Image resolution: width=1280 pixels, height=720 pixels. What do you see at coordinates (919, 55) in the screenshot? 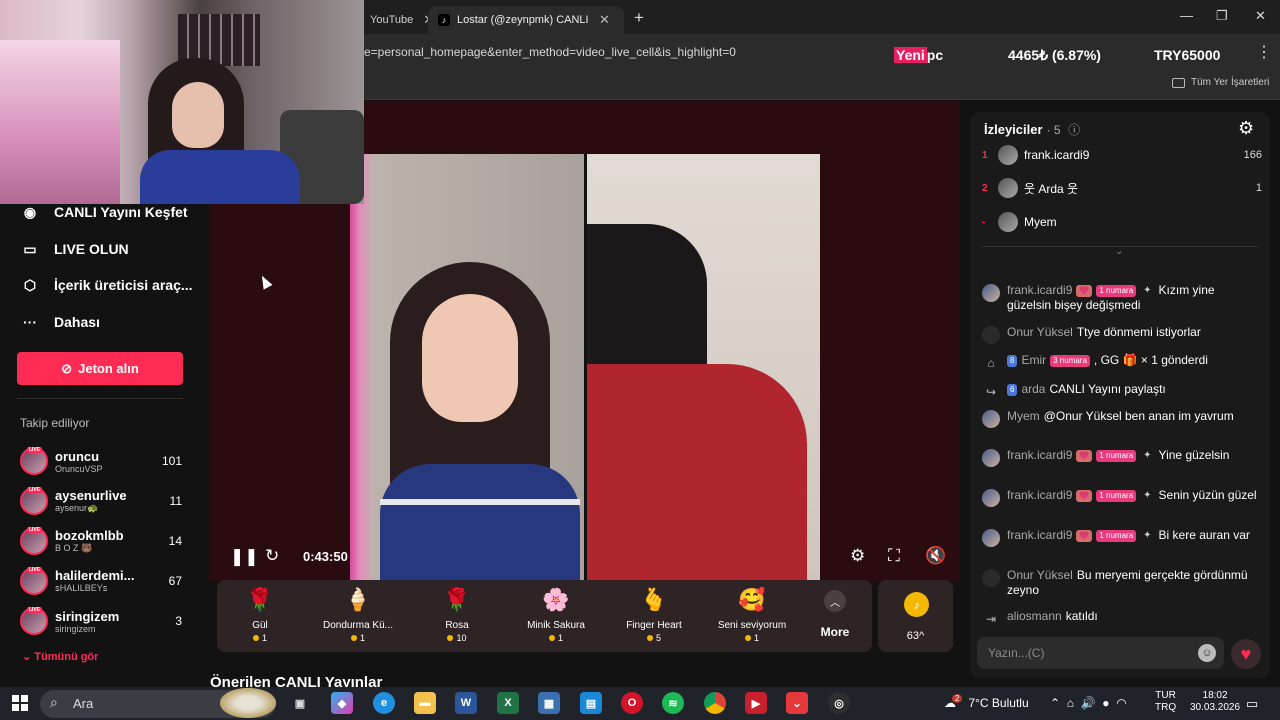
I see `donation-goal-label: Yeni pc` at bounding box center [919, 55].